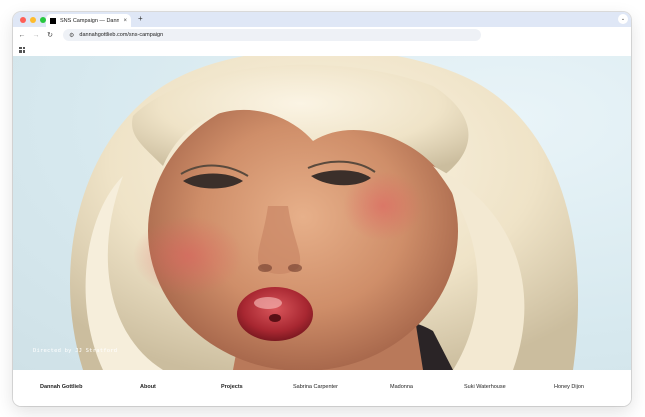  What do you see at coordinates (401, 387) in the screenshot?
I see `nav-item-madonna: Madonna` at bounding box center [401, 387].